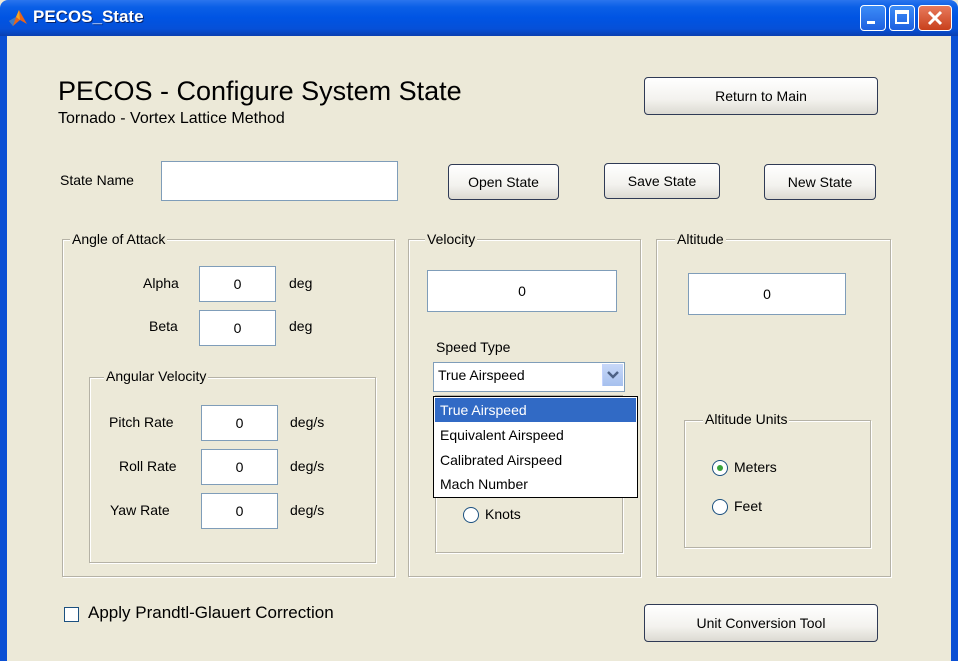  I want to click on feet-label: Feet, so click(748, 506).